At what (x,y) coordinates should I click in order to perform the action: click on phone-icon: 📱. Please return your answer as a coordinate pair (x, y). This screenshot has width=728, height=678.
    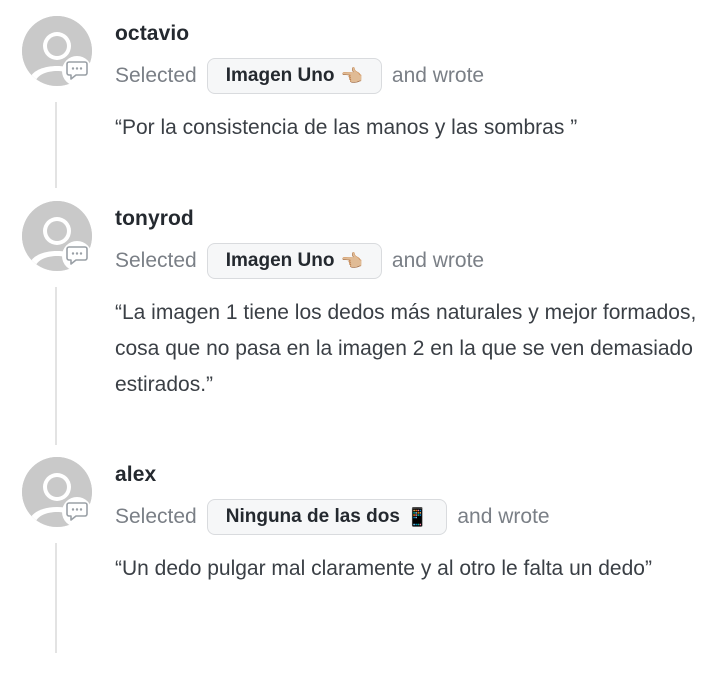
    Looking at the image, I should click on (417, 516).